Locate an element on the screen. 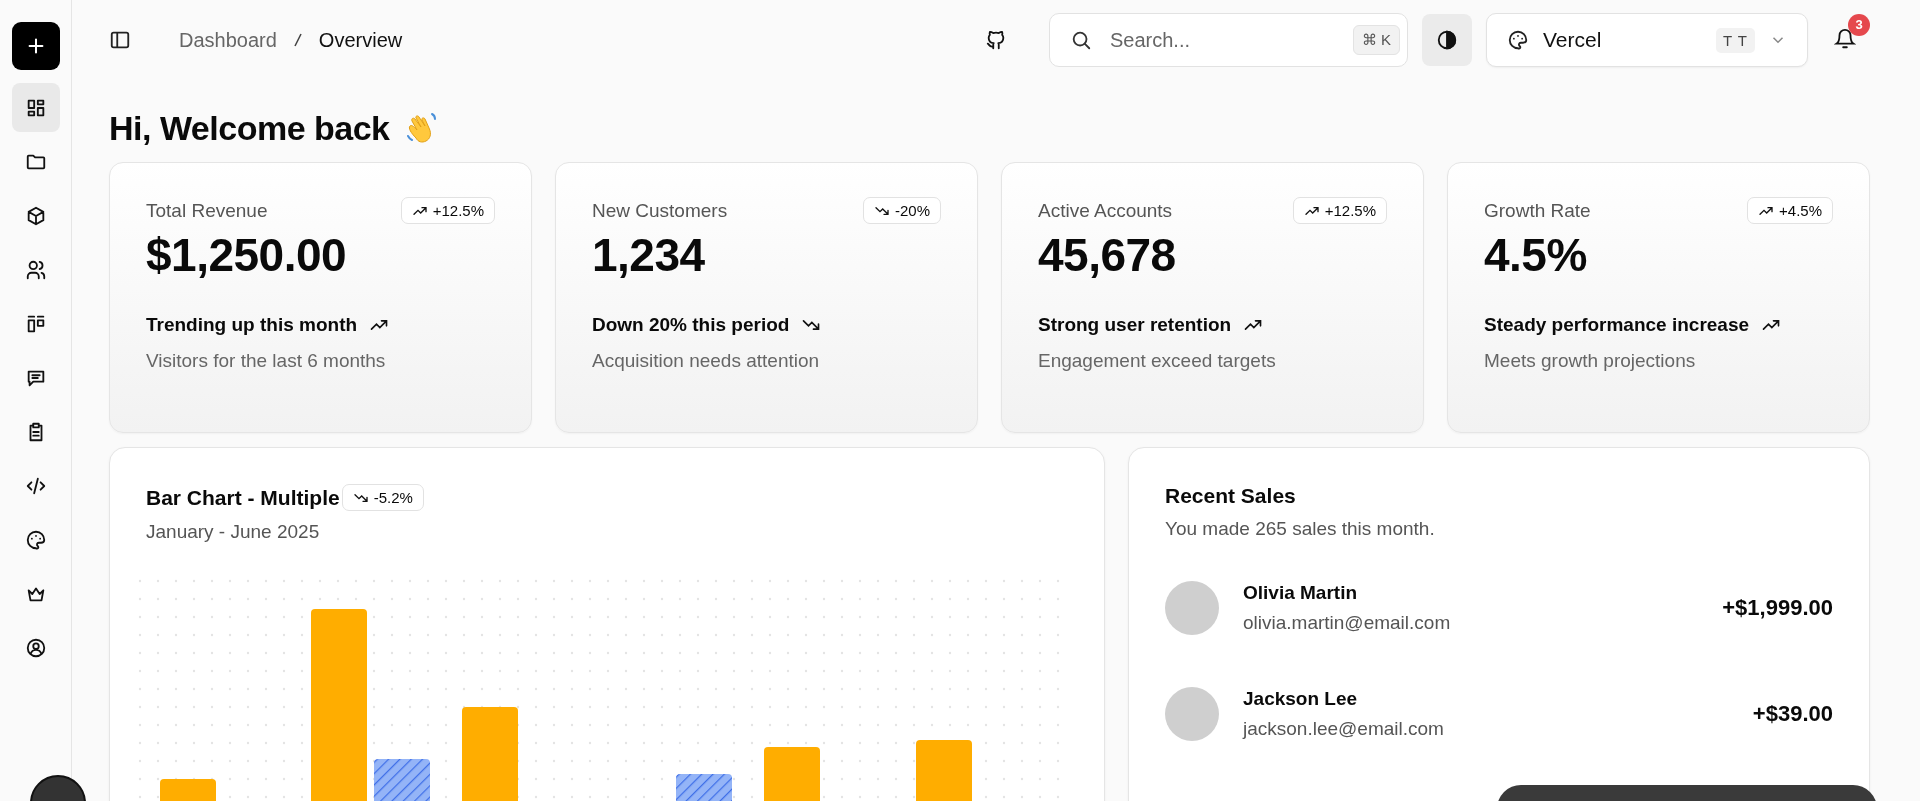  stat-note: Meets growth projections is located at coordinates (1590, 361).